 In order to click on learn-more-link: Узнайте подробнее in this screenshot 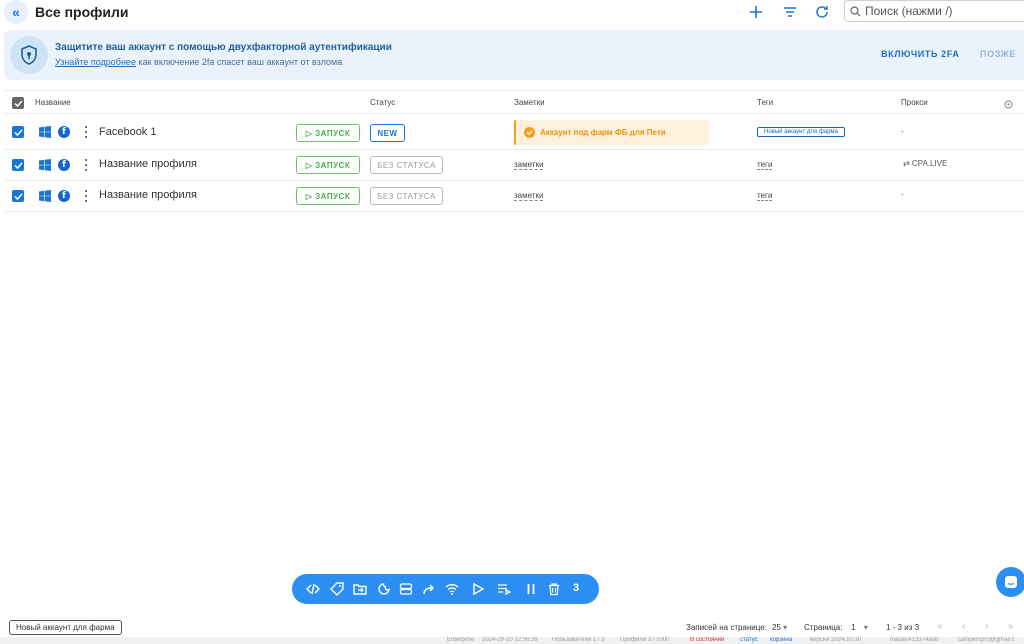, I will do `click(95, 62)`.